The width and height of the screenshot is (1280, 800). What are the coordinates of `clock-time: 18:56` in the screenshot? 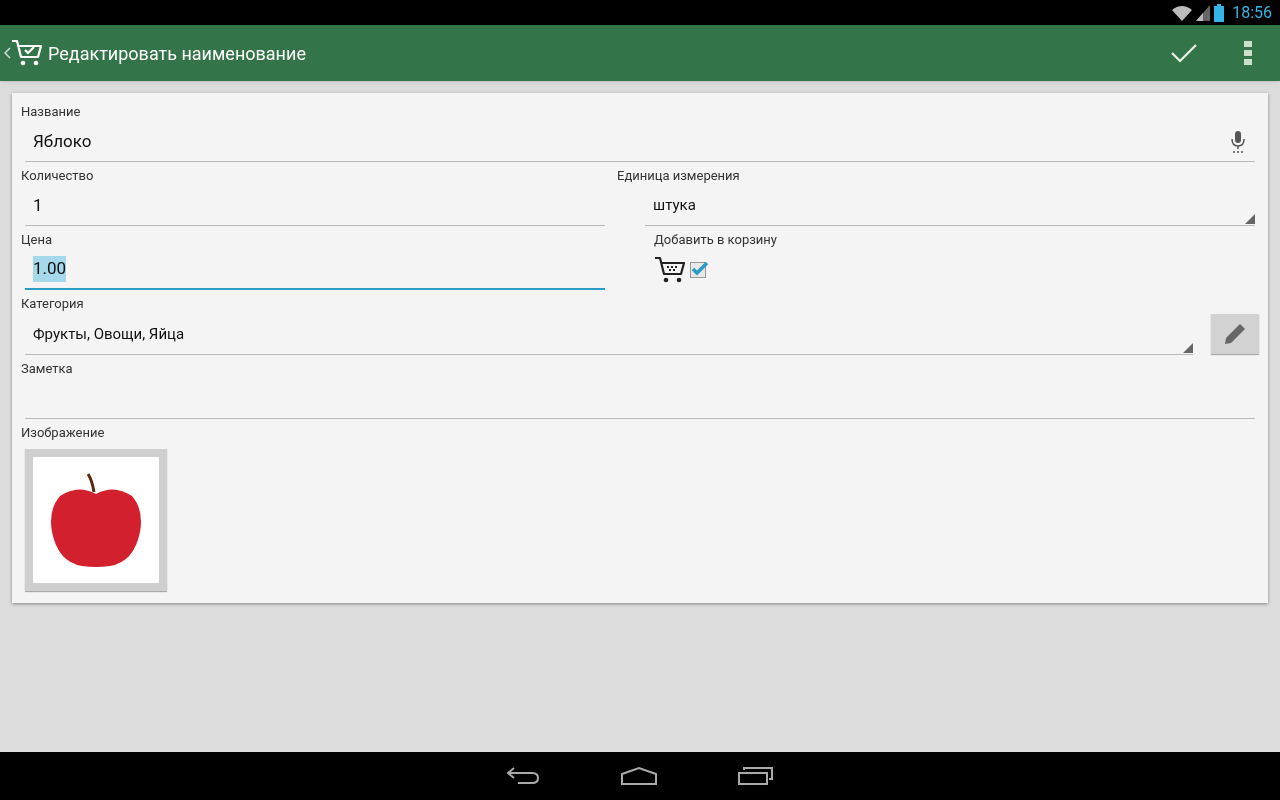 It's located at (1252, 12).